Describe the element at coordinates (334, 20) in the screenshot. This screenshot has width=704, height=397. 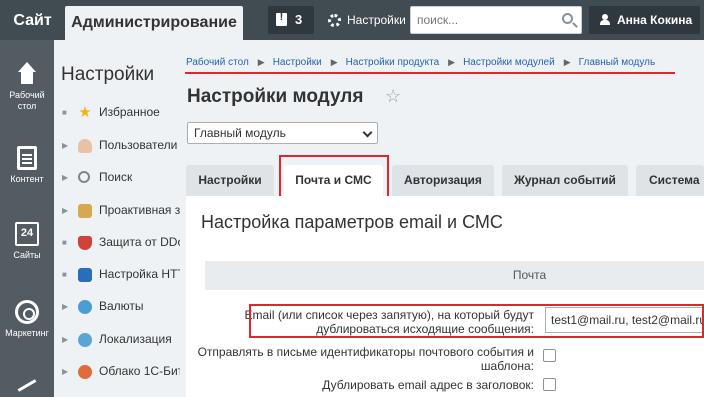
I see `gear-icon` at that location.